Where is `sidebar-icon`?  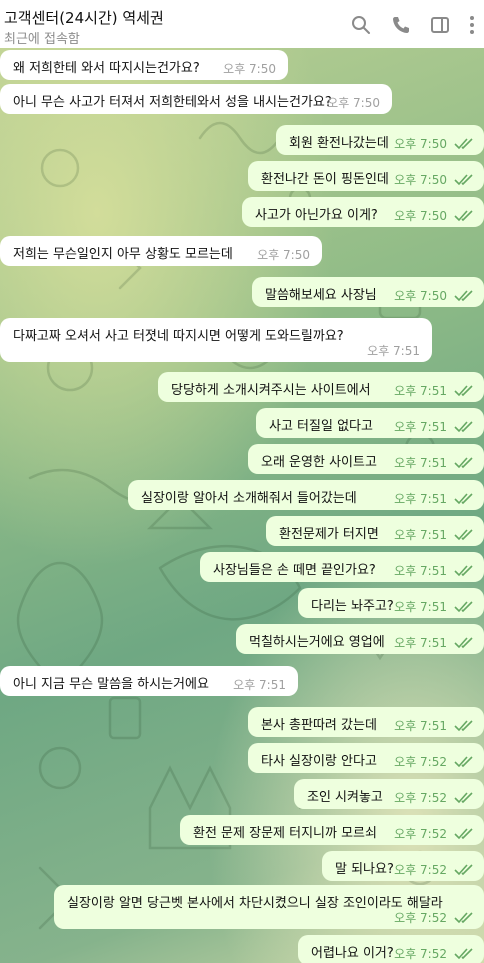
sidebar-icon is located at coordinates (440, 25).